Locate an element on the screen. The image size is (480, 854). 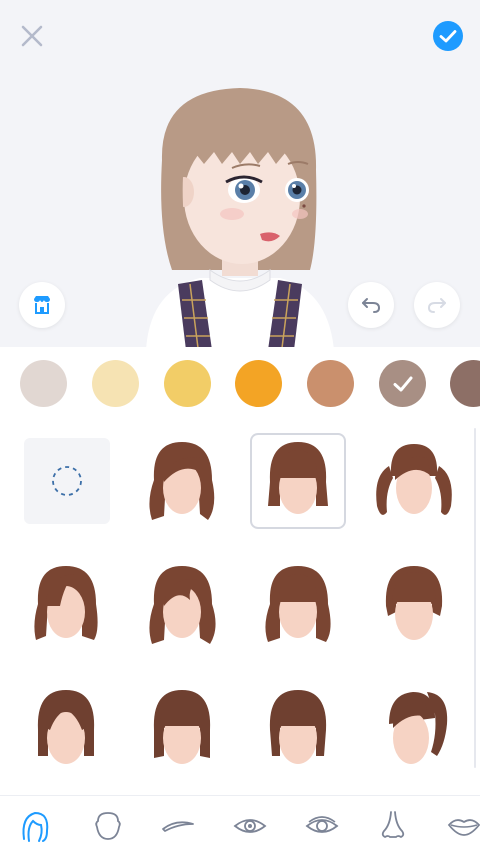
hairstyle-twin-tails-icon is located at coordinates (414, 479).